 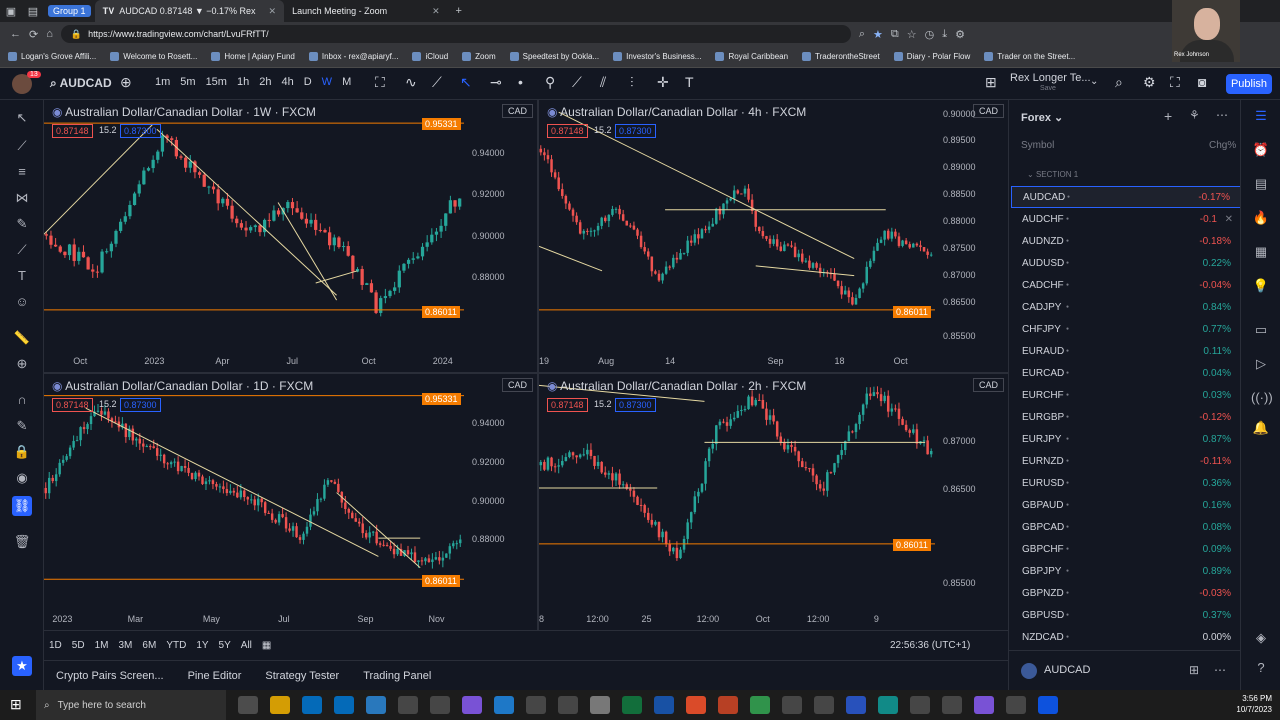 What do you see at coordinates (1126, 373) in the screenshot?
I see `watchlist-row-eurcad: EURCAD ● 0.04%` at bounding box center [1126, 373].